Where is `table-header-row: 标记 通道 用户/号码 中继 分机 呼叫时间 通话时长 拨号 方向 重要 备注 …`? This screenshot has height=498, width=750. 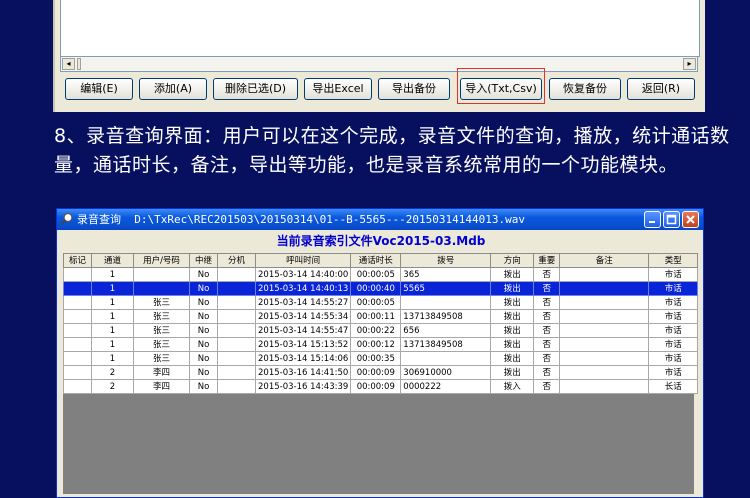
table-header-row: 标记 通道 用户/号码 中继 分机 呼叫时间 通话时长 拨号 方向 重要 备注 … is located at coordinates (381, 260).